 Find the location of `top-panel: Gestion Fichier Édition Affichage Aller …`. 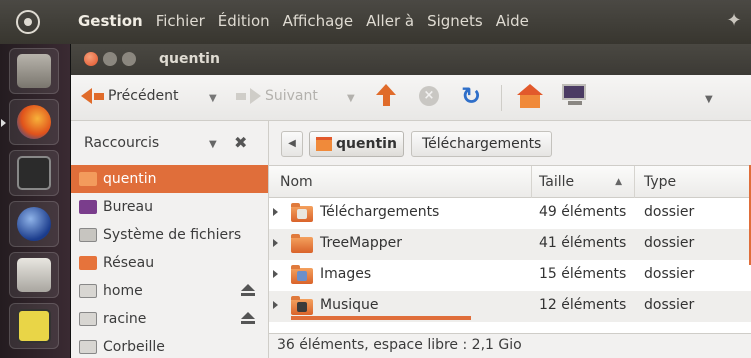

top-panel: Gestion Fichier Édition Affichage Aller … is located at coordinates (375, 22).